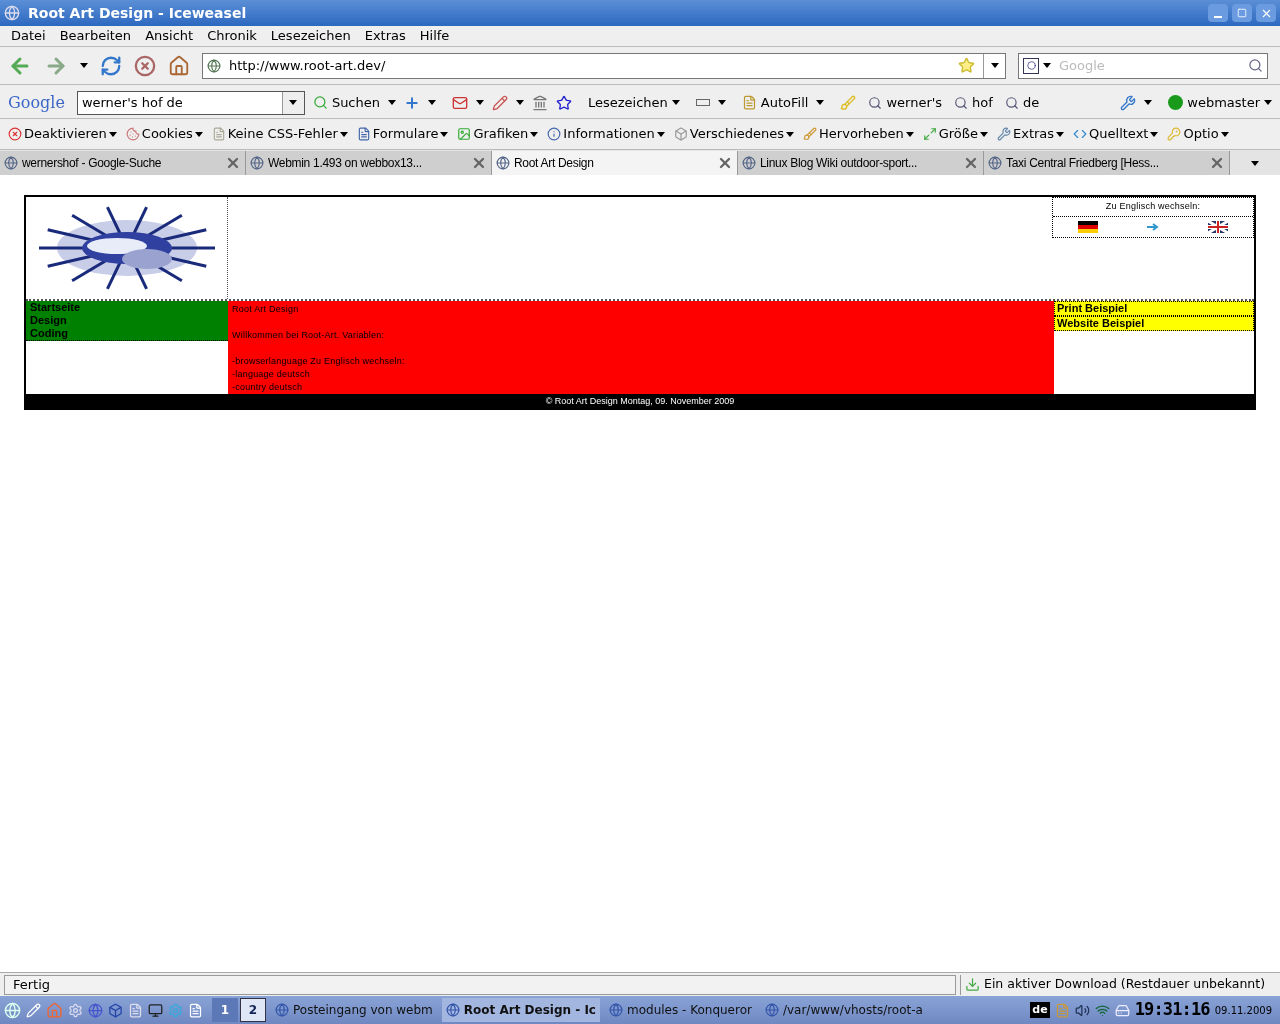  What do you see at coordinates (634, 102) in the screenshot?
I see `bookmarks-button: Lesezeichen` at bounding box center [634, 102].